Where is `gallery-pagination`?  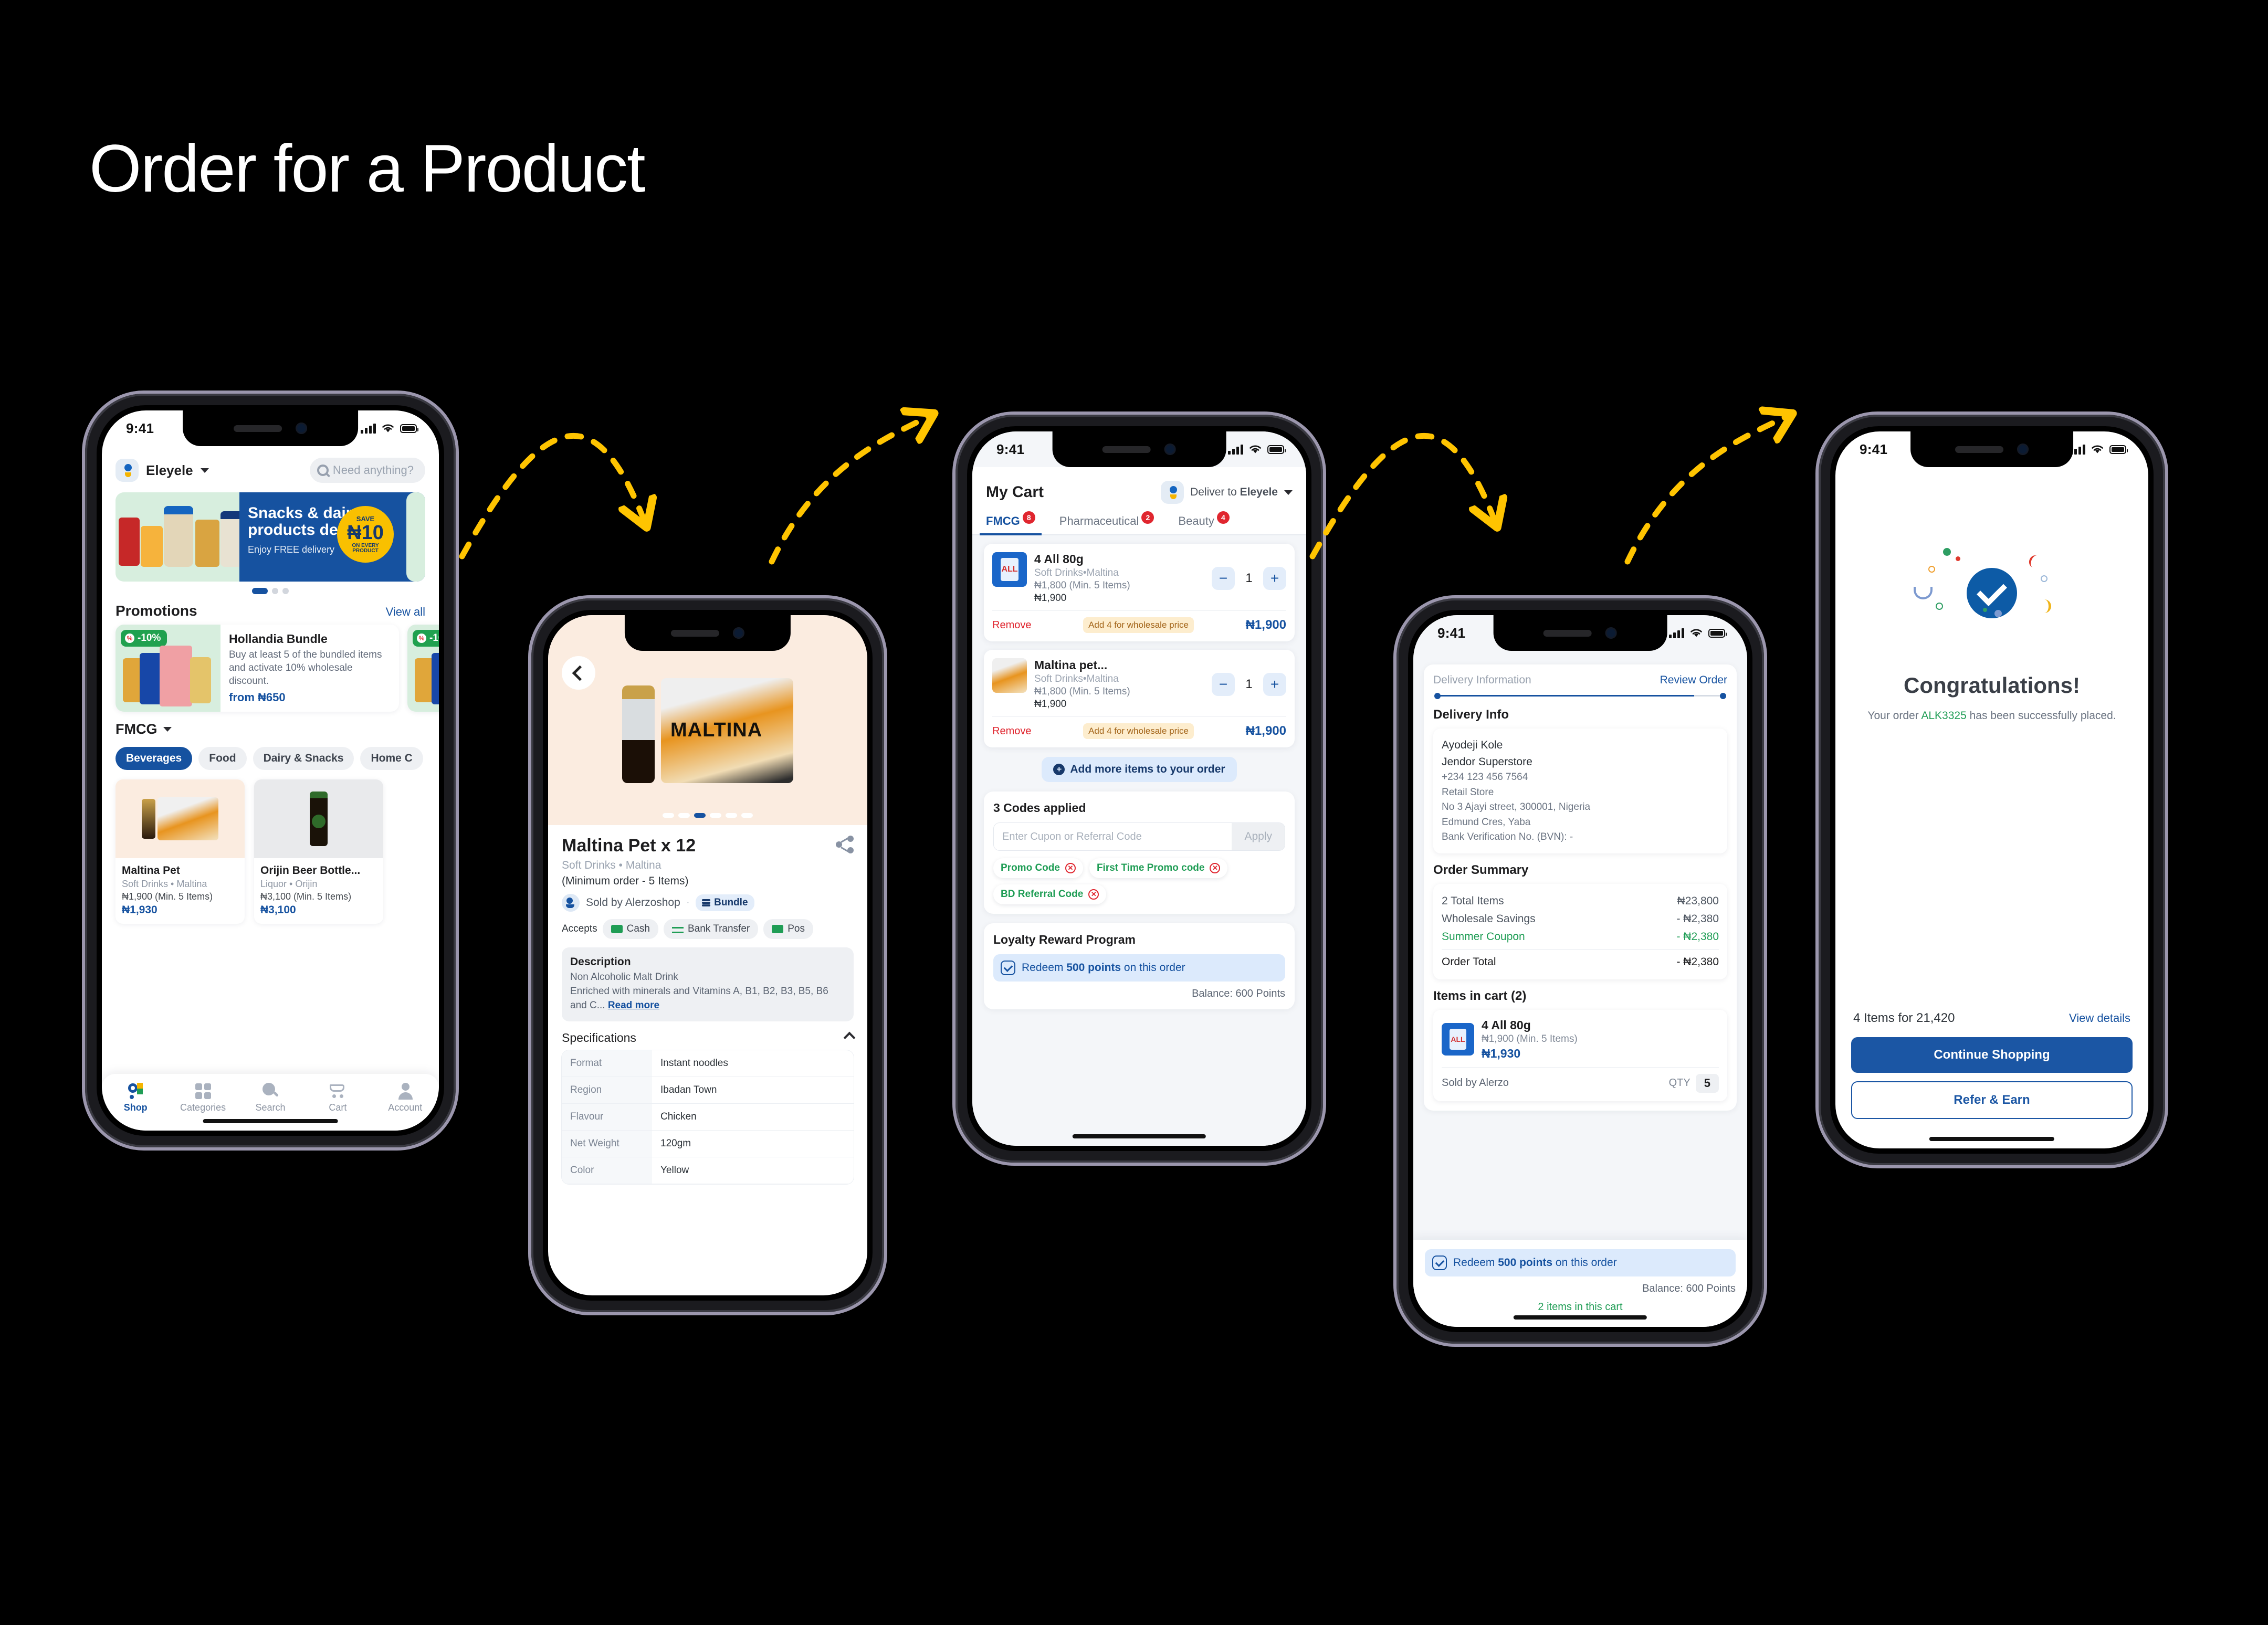 gallery-pagination is located at coordinates (707, 815).